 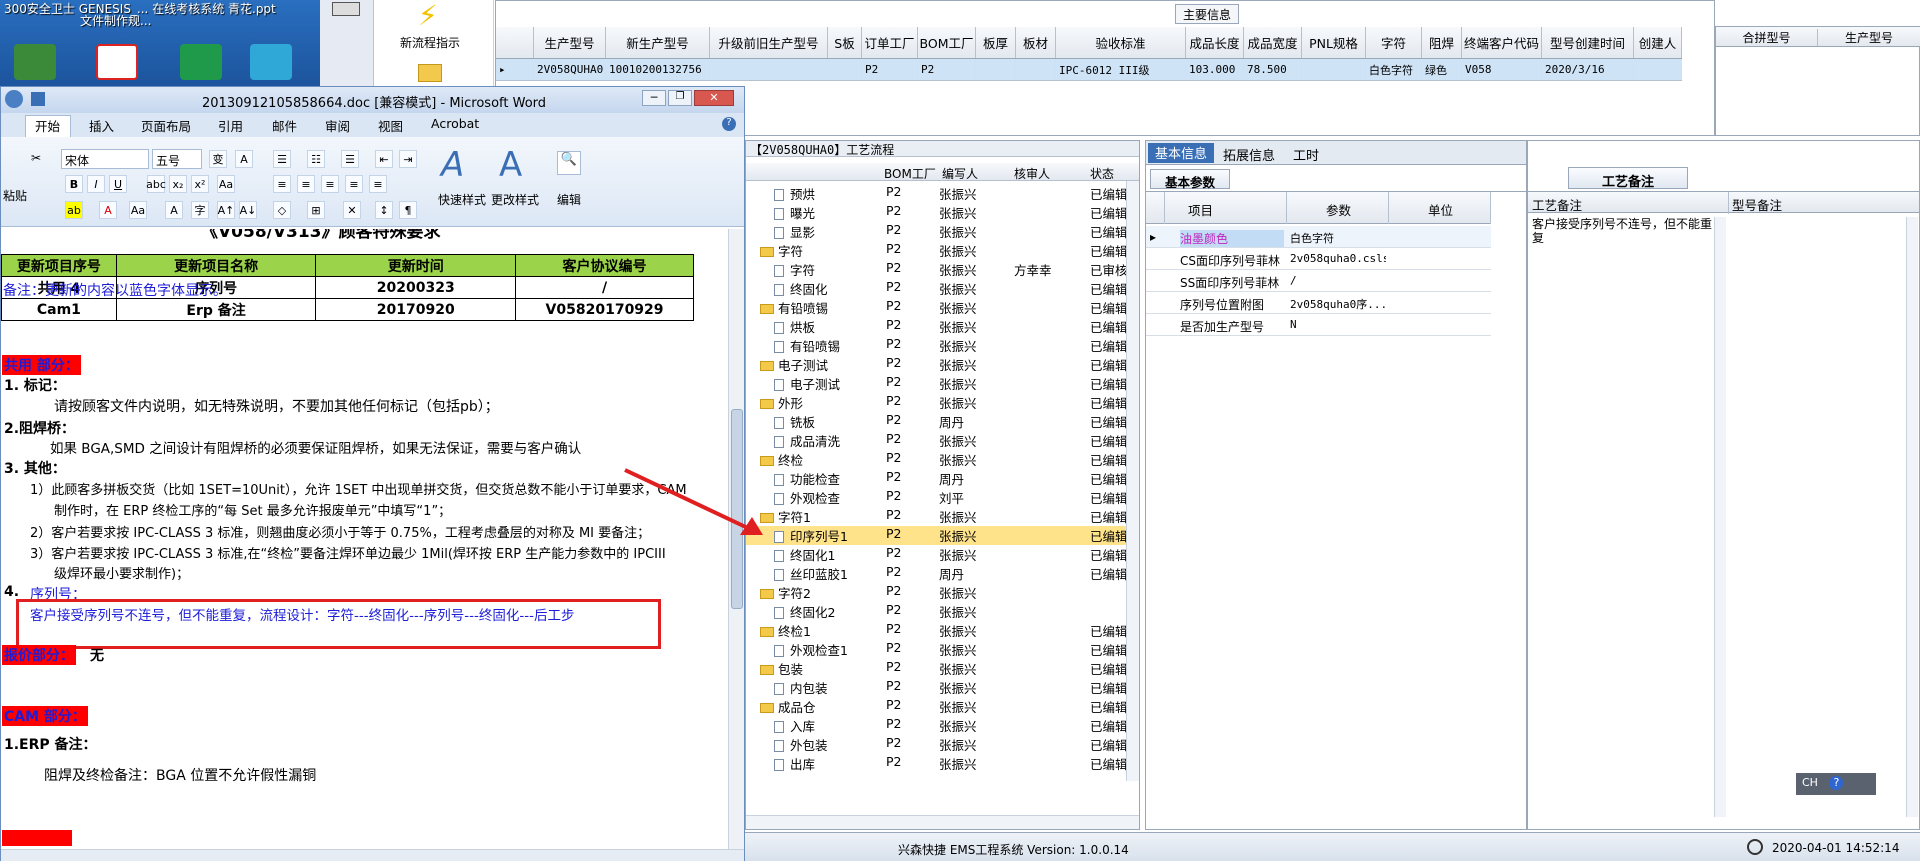 I want to click on multilevel-button: ☰, so click(x=350, y=159).